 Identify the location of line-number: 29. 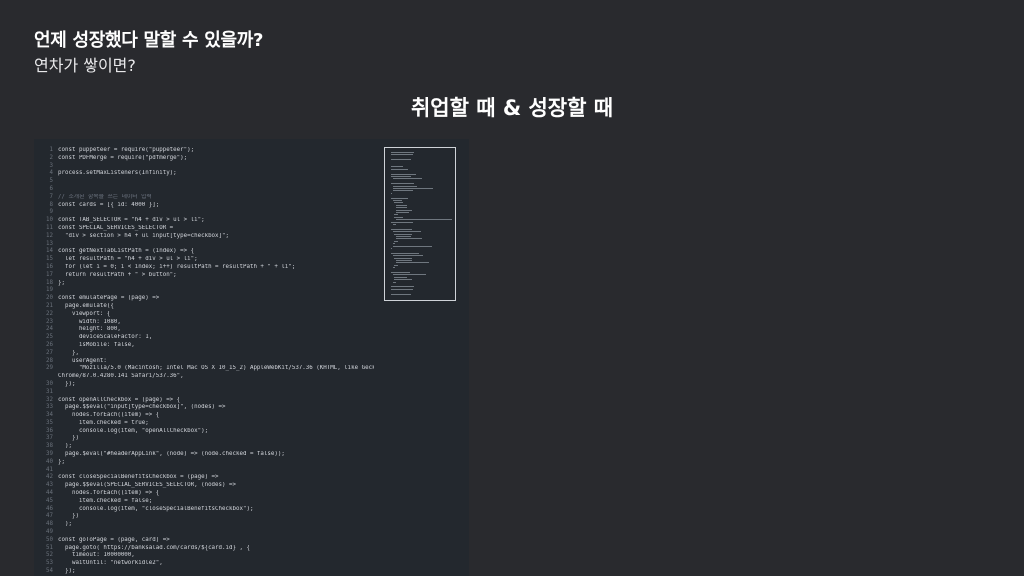
(49, 368).